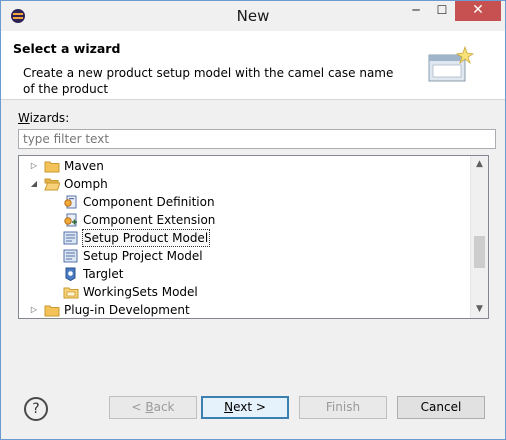  I want to click on back-button: < Back, so click(153, 407).